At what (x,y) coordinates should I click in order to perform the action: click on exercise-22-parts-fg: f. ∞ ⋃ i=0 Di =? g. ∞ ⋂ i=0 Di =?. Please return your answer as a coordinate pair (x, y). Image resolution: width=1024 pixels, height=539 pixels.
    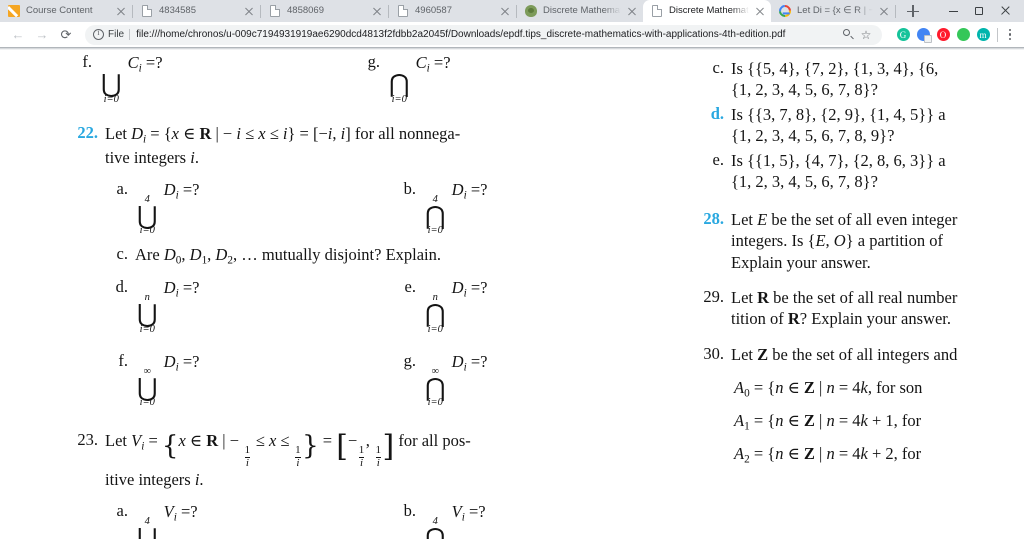
    Looking at the image, I should click on (362, 381).